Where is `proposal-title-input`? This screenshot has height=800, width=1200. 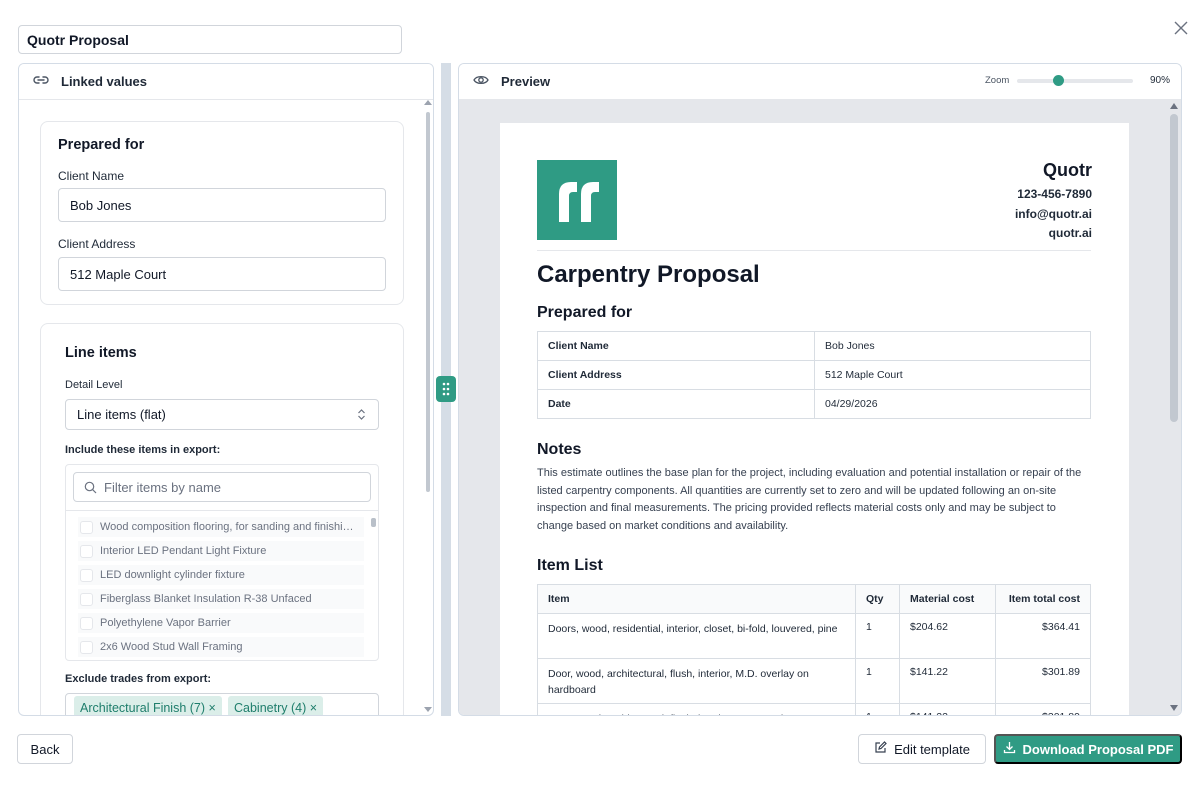
proposal-title-input is located at coordinates (210, 39).